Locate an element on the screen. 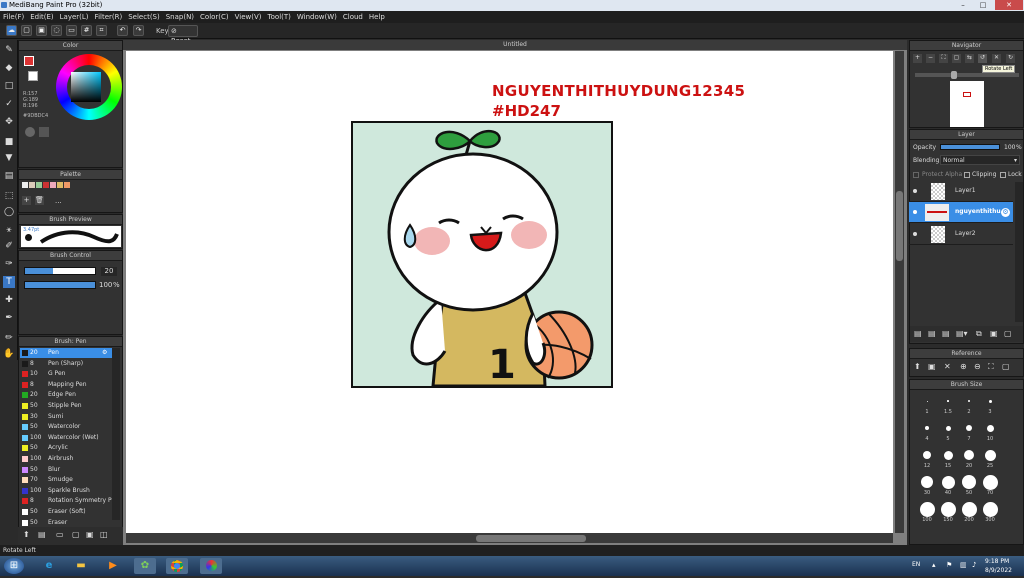  operation-tool-icon: ✚ is located at coordinates (9, 300).